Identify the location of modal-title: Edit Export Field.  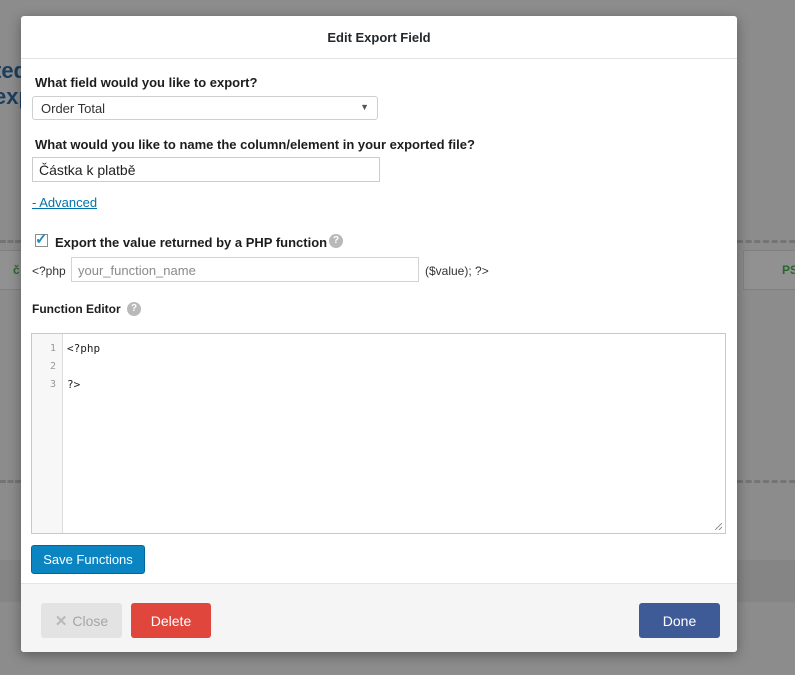
(379, 37).